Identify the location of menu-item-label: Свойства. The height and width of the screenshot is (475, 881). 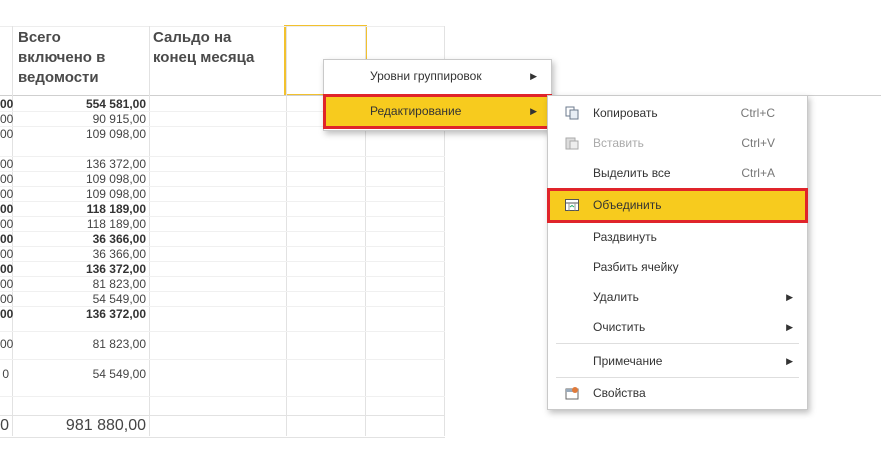
(619, 393).